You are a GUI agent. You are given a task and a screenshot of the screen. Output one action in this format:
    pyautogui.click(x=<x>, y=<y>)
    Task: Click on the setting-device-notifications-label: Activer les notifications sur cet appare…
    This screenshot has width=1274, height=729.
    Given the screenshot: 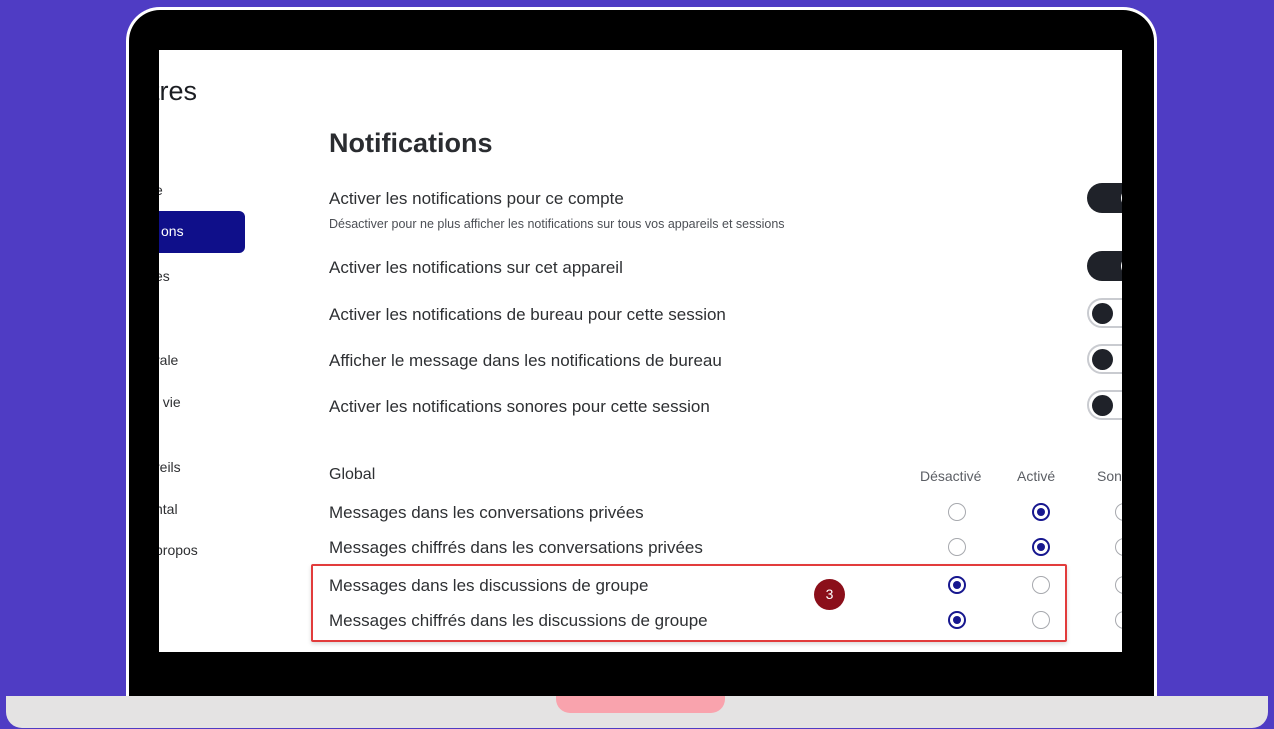 What is the action you would take?
    pyautogui.click(x=476, y=267)
    